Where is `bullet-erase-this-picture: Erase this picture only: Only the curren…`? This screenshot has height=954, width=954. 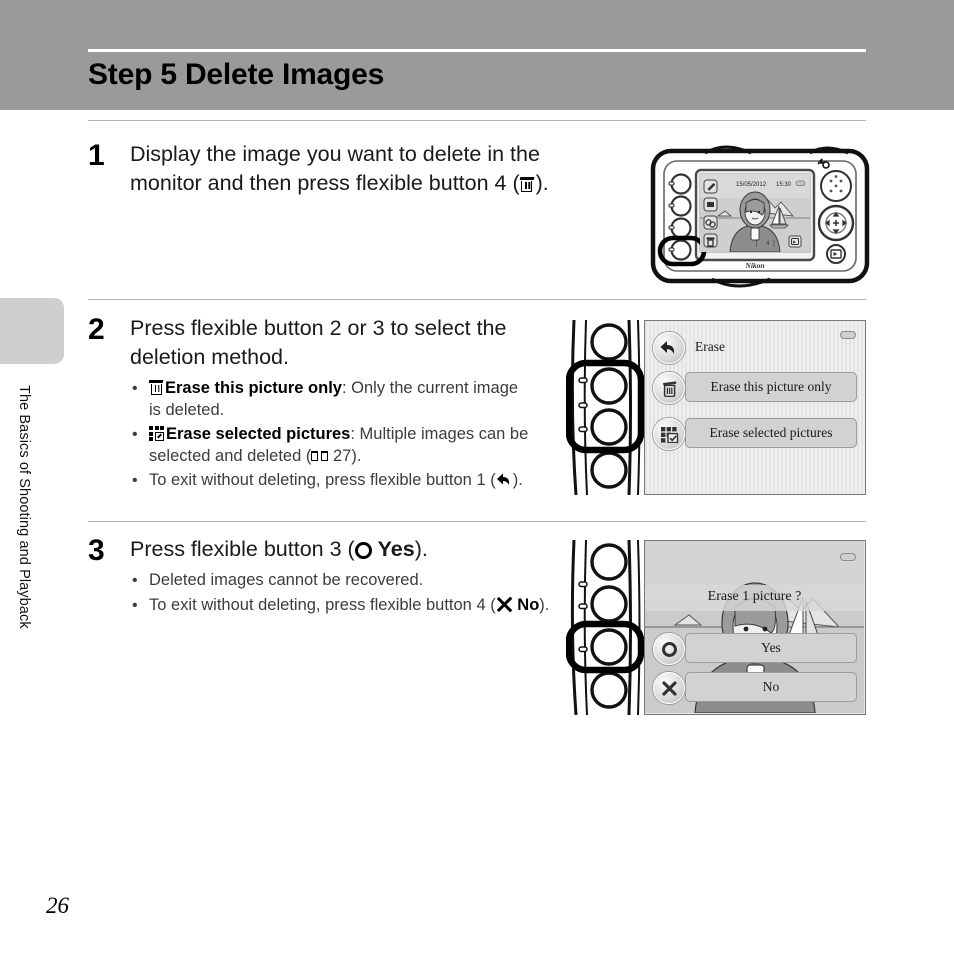 bullet-erase-this-picture: Erase this picture only: Only the curren… is located at coordinates (330, 399).